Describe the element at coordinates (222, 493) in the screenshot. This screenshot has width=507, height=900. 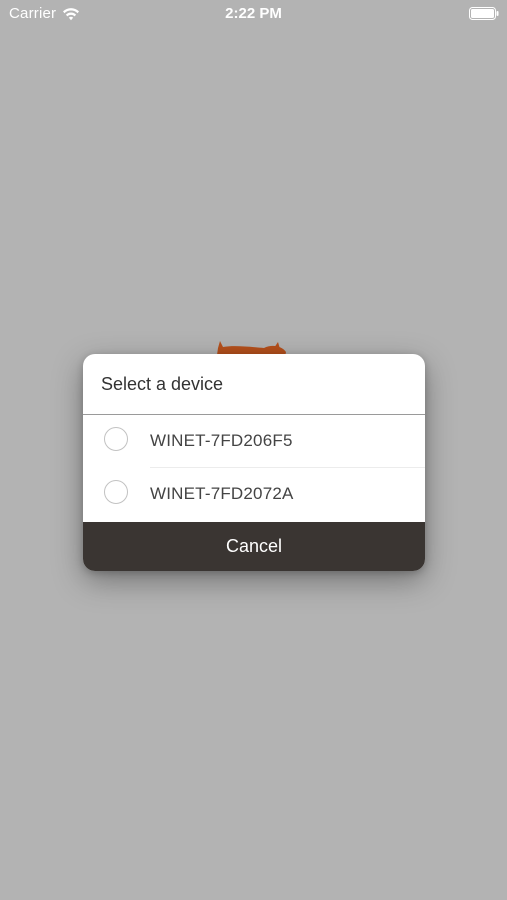
I see `device-label: WINET-7FD2072A` at that location.